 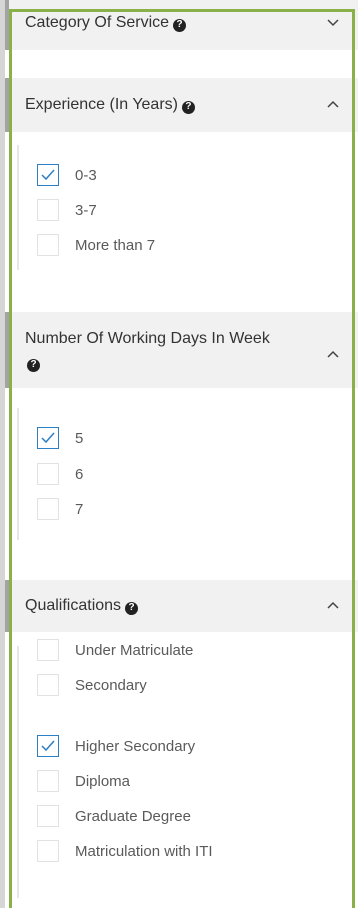 I want to click on left-scroll-edge, so click(x=2, y=454).